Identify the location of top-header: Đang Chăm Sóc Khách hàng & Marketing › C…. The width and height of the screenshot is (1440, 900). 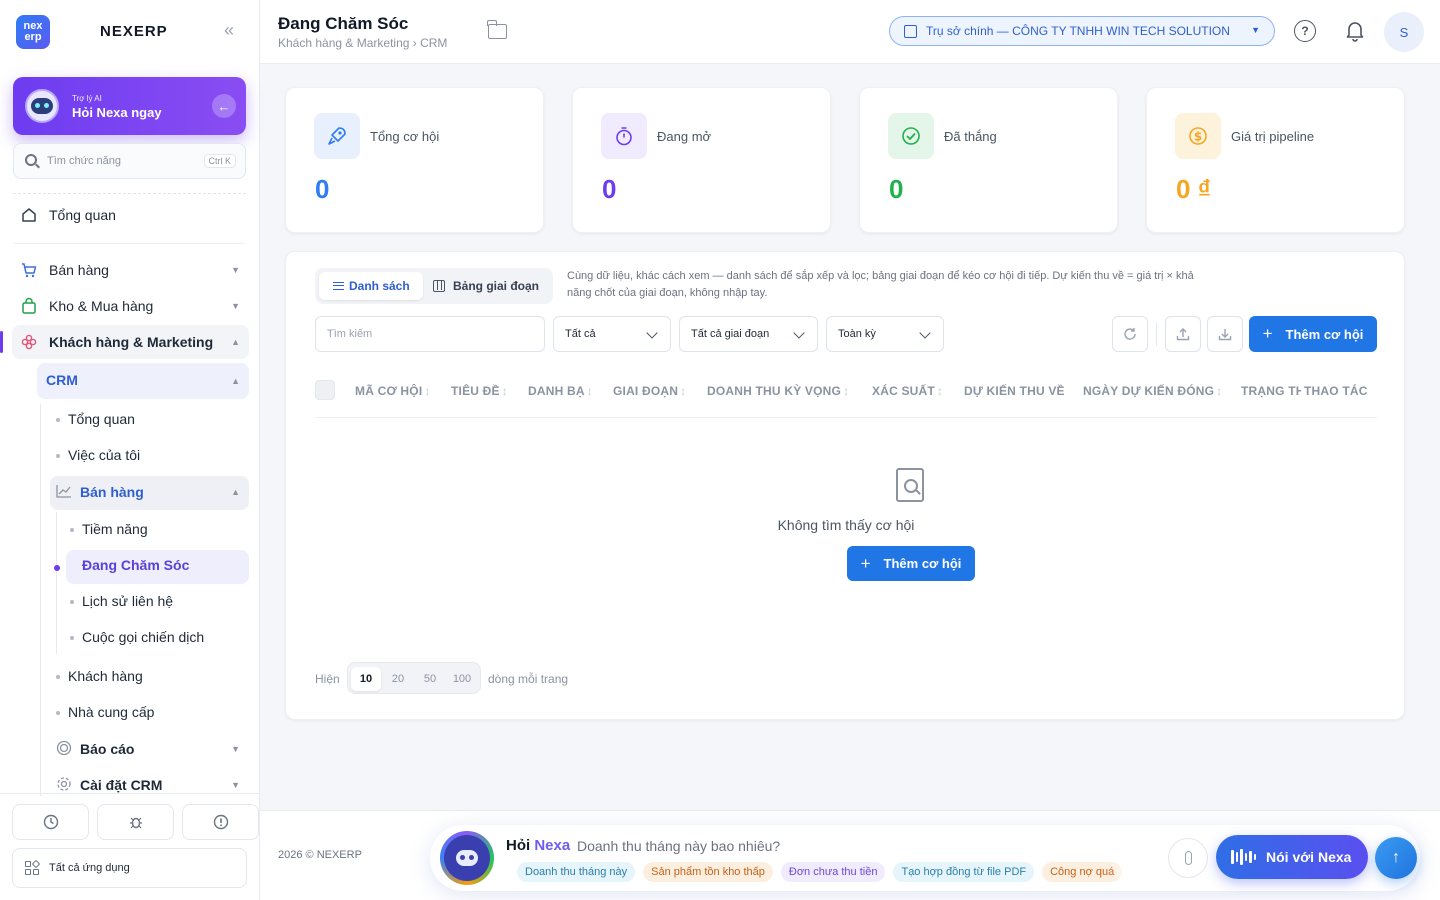
(850, 32).